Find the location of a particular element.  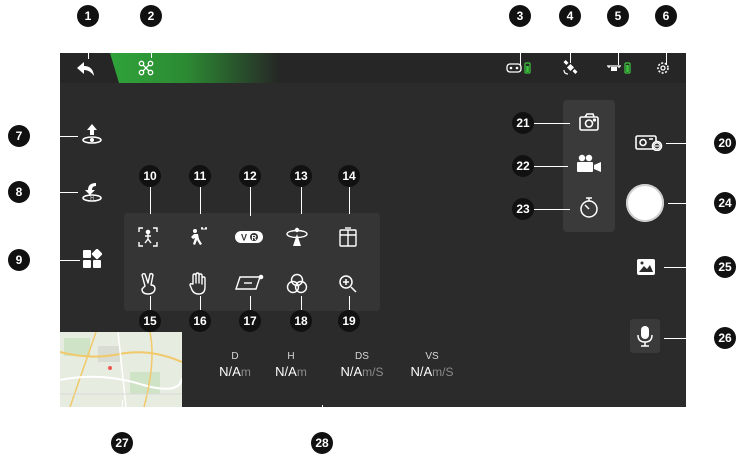

mini-map is located at coordinates (121, 369).